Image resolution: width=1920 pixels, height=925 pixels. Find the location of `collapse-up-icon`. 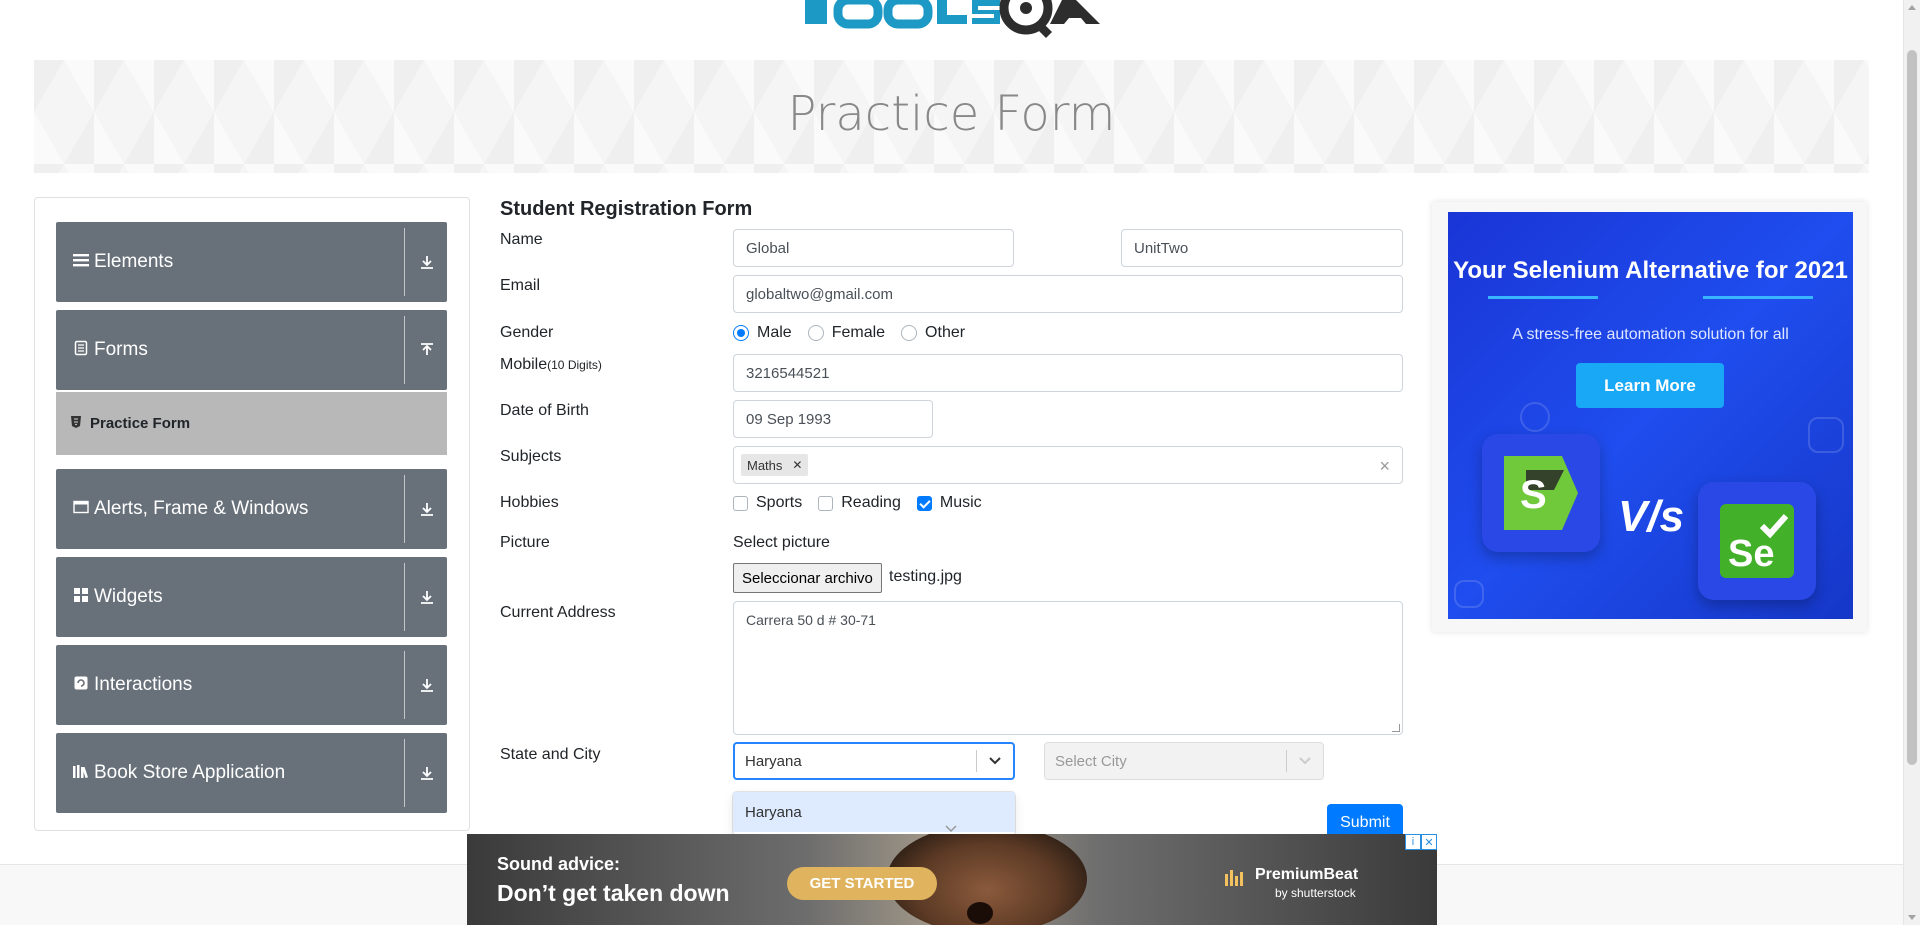

collapse-up-icon is located at coordinates (427, 350).